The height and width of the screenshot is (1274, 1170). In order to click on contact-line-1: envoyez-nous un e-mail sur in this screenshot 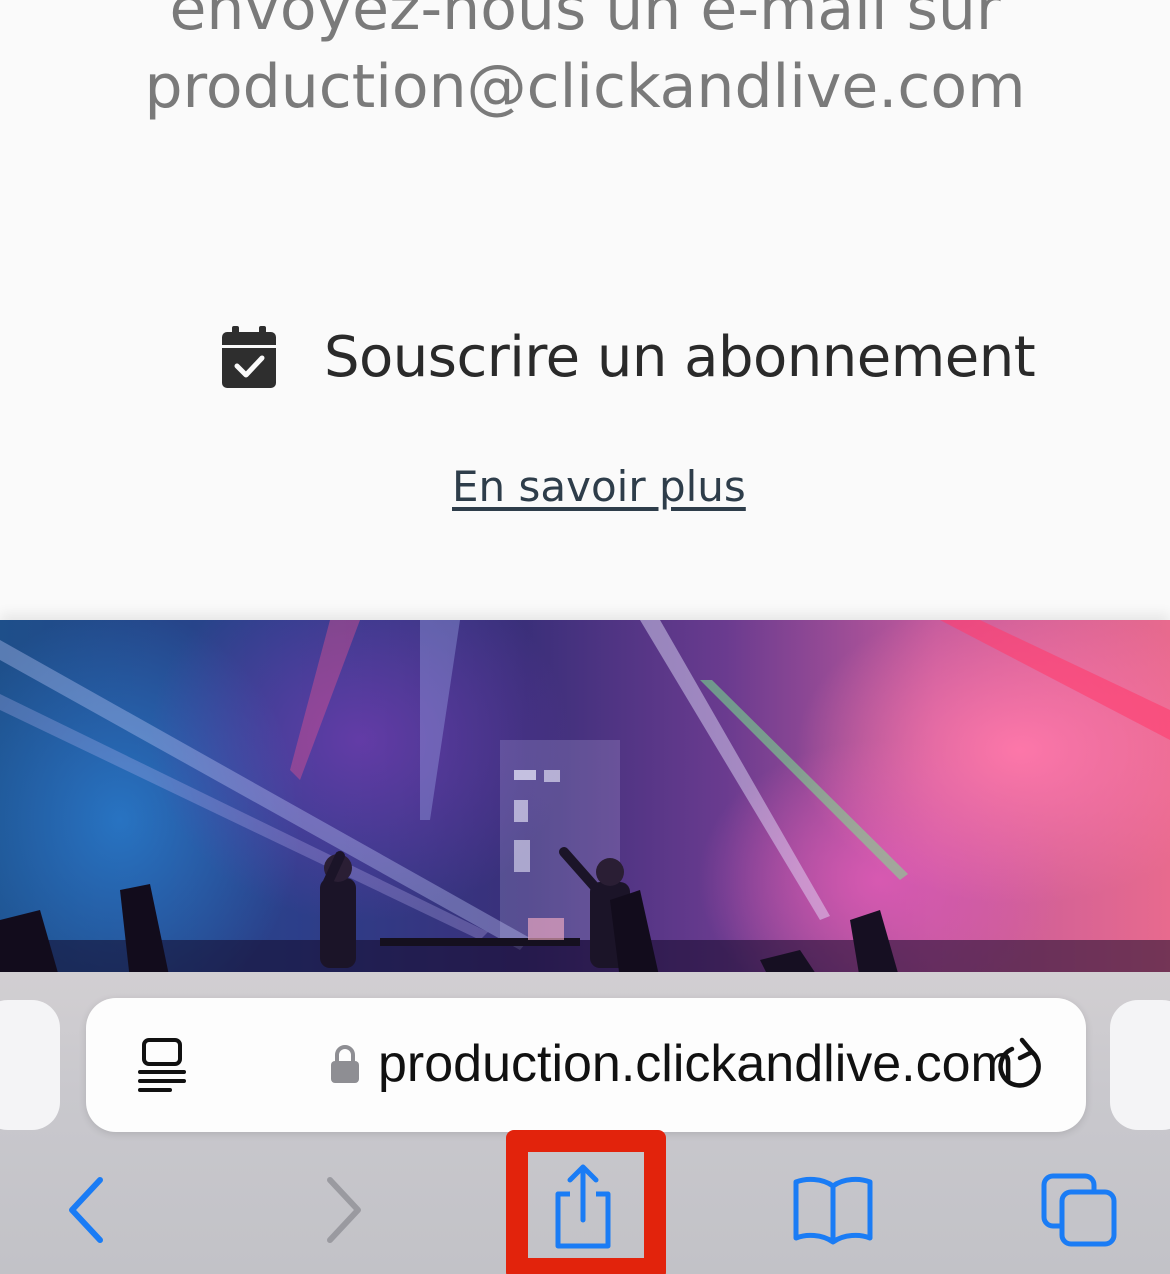, I will do `click(585, 22)`.